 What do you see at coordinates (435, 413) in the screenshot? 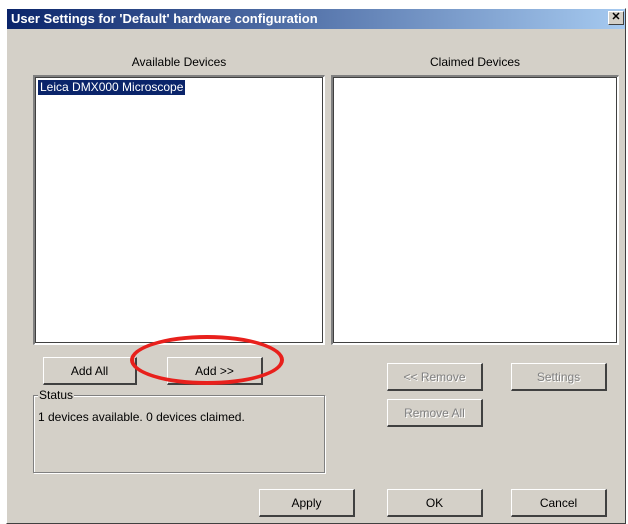
I see `remove-all-button: Remove All` at bounding box center [435, 413].